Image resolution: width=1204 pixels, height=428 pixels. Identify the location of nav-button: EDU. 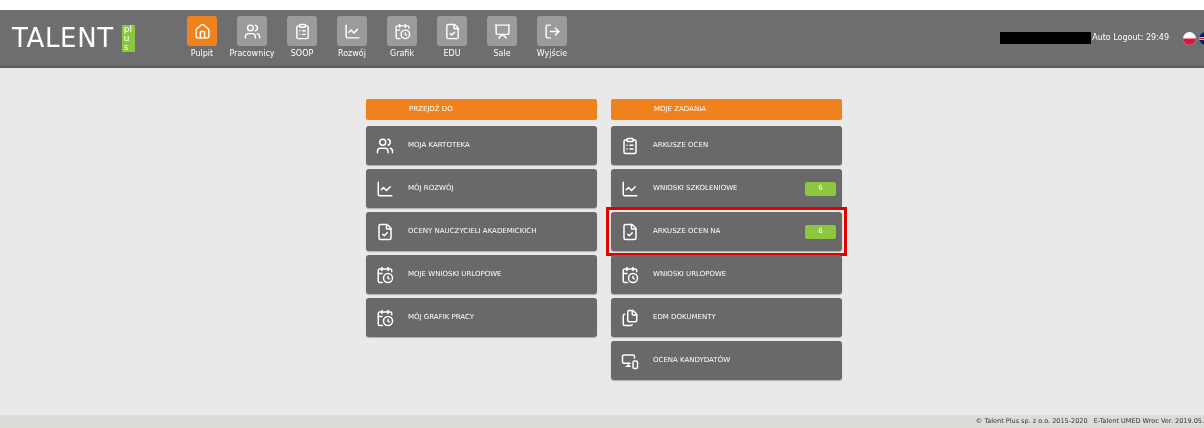
(452, 38).